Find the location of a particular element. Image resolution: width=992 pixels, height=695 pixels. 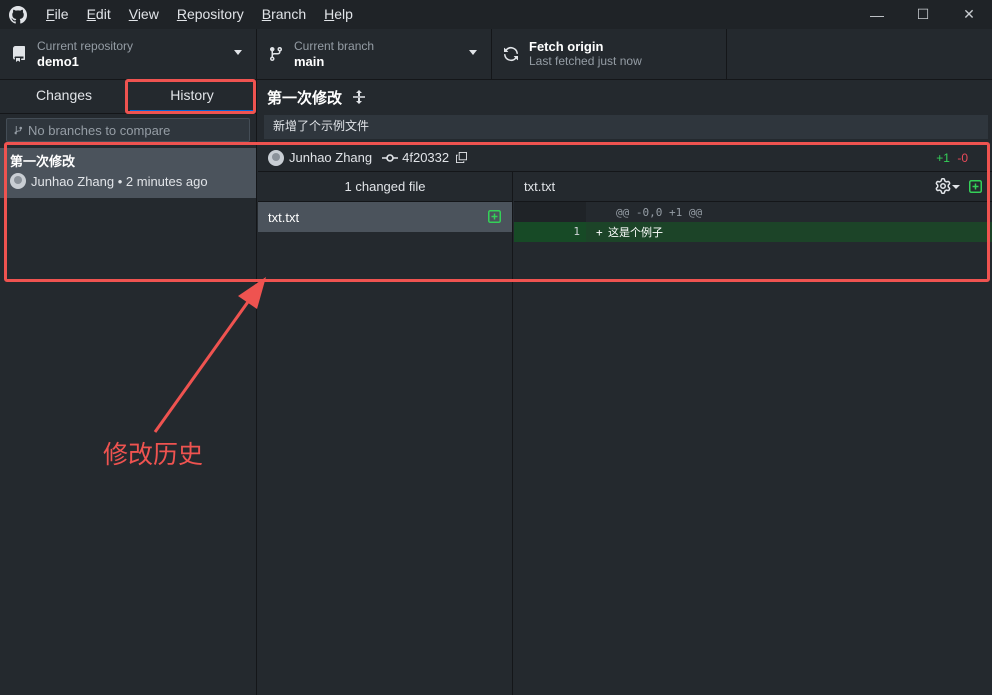

branch-icon is located at coordinates (275, 54).